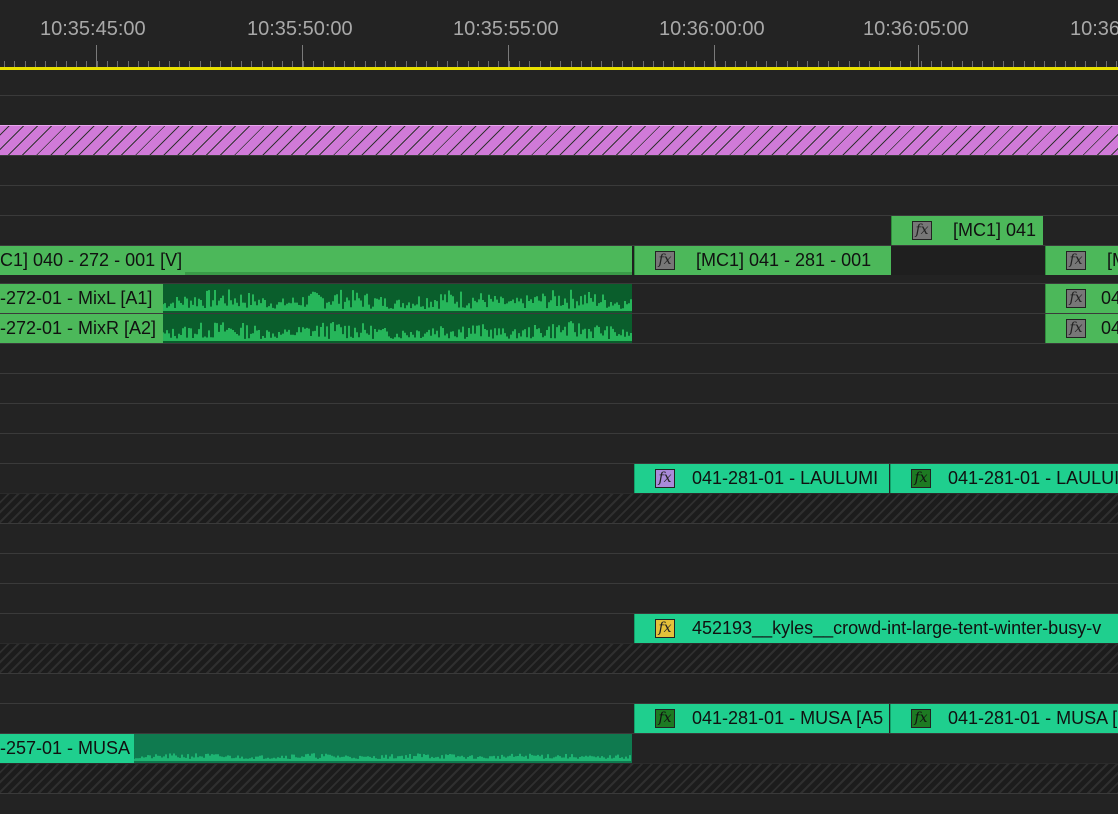  What do you see at coordinates (1033, 478) in the screenshot?
I see `clip-label: 041-281-01 - LAULUI` at bounding box center [1033, 478].